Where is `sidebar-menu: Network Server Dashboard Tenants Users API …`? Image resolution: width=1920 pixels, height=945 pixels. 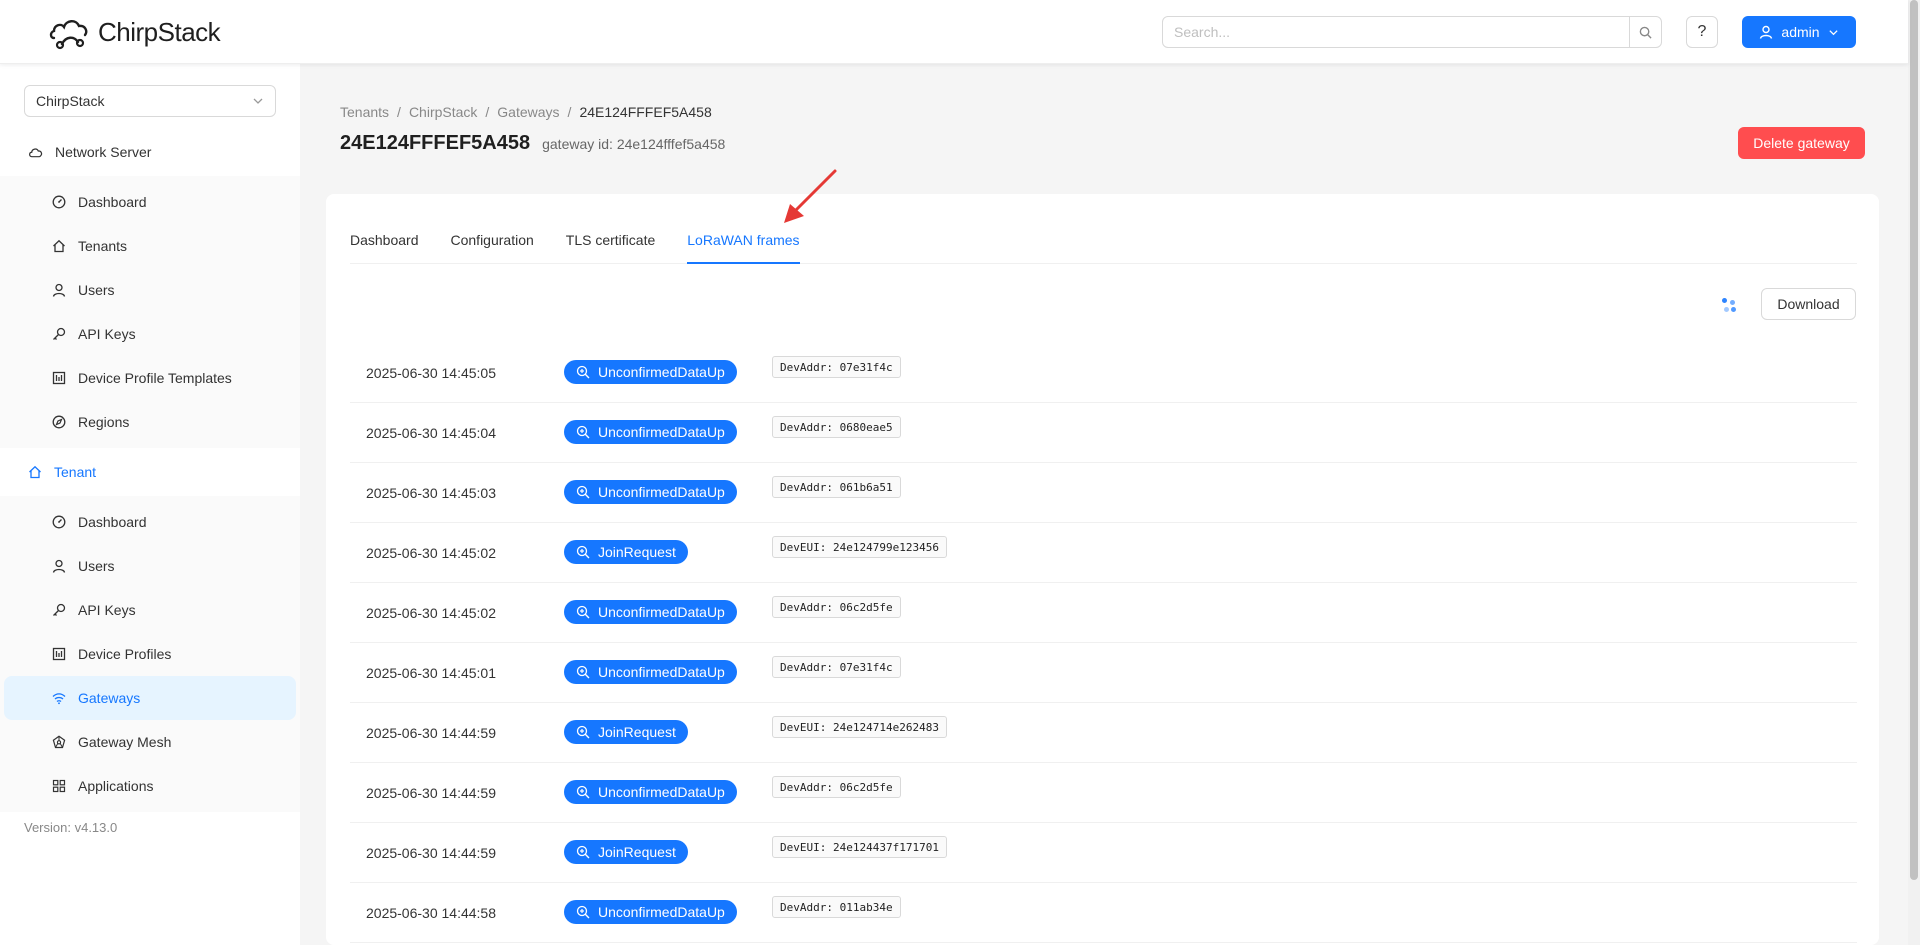 sidebar-menu: Network Server Dashboard Tenants Users API … is located at coordinates (150, 470).